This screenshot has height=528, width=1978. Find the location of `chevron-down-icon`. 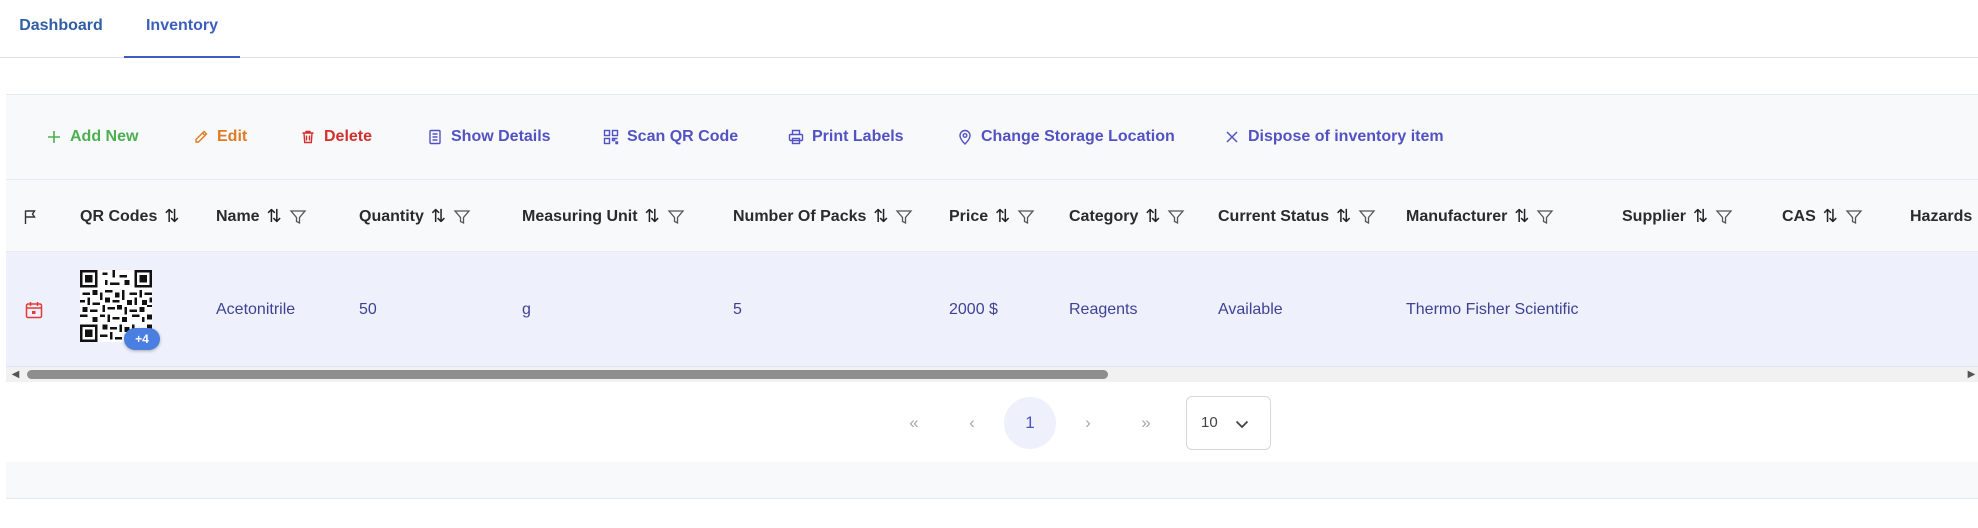

chevron-down-icon is located at coordinates (1242, 424).